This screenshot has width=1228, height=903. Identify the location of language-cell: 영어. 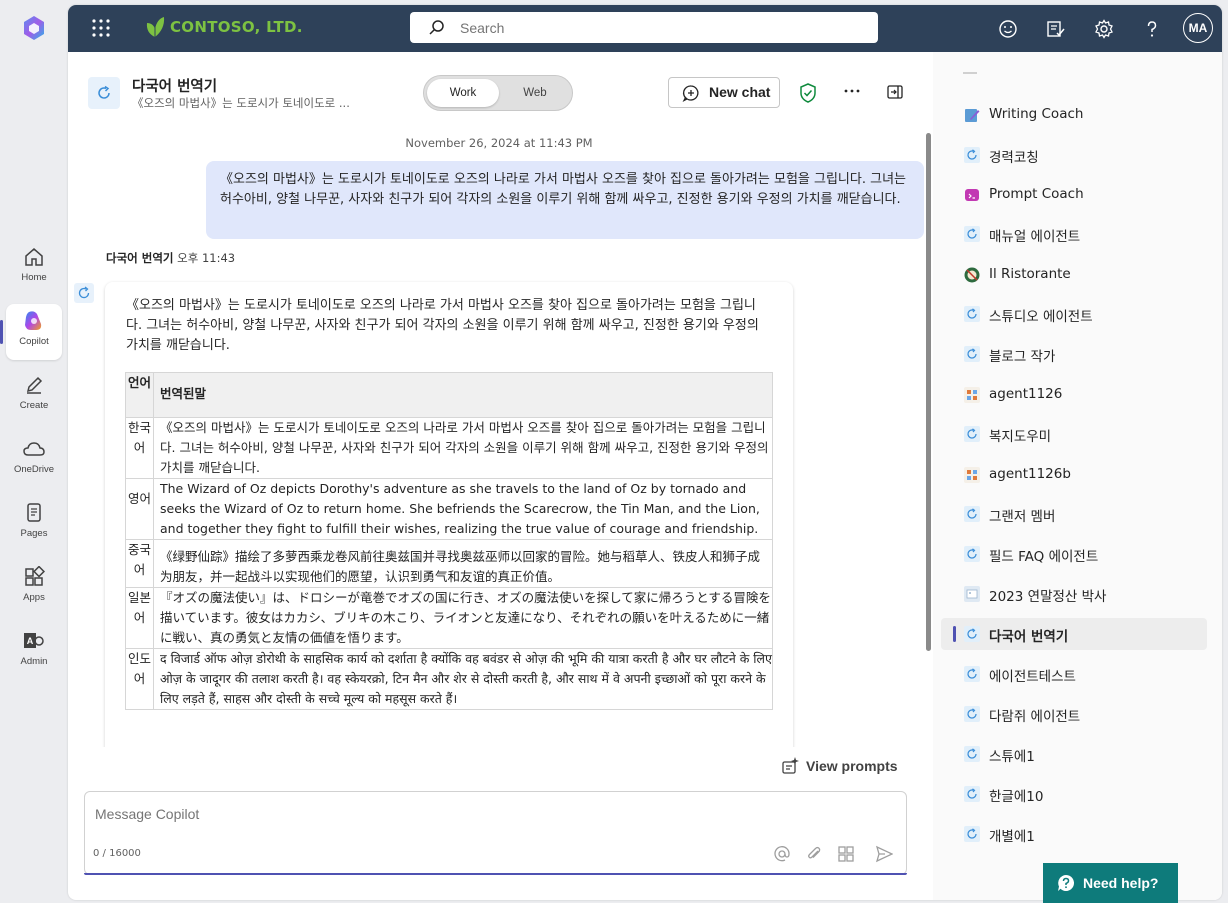
(139, 509).